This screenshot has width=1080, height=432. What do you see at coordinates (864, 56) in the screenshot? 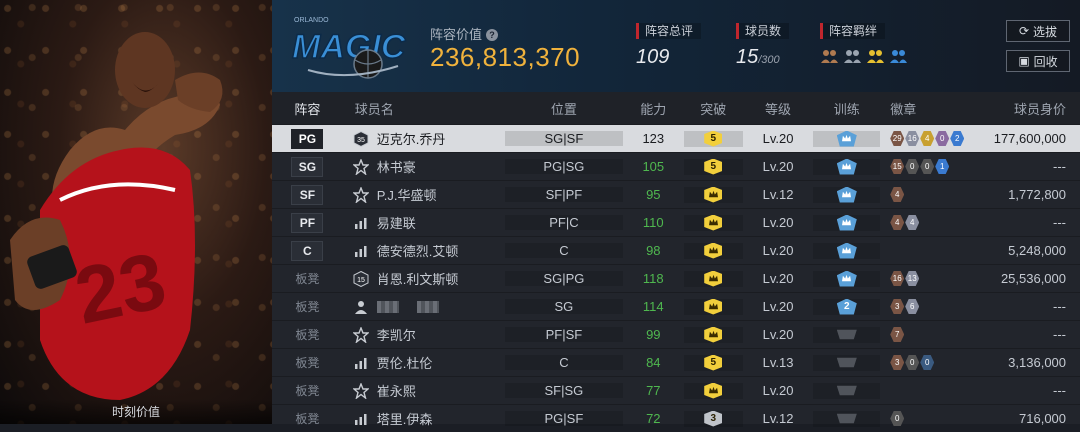
I see `bonds-icons` at bounding box center [864, 56].